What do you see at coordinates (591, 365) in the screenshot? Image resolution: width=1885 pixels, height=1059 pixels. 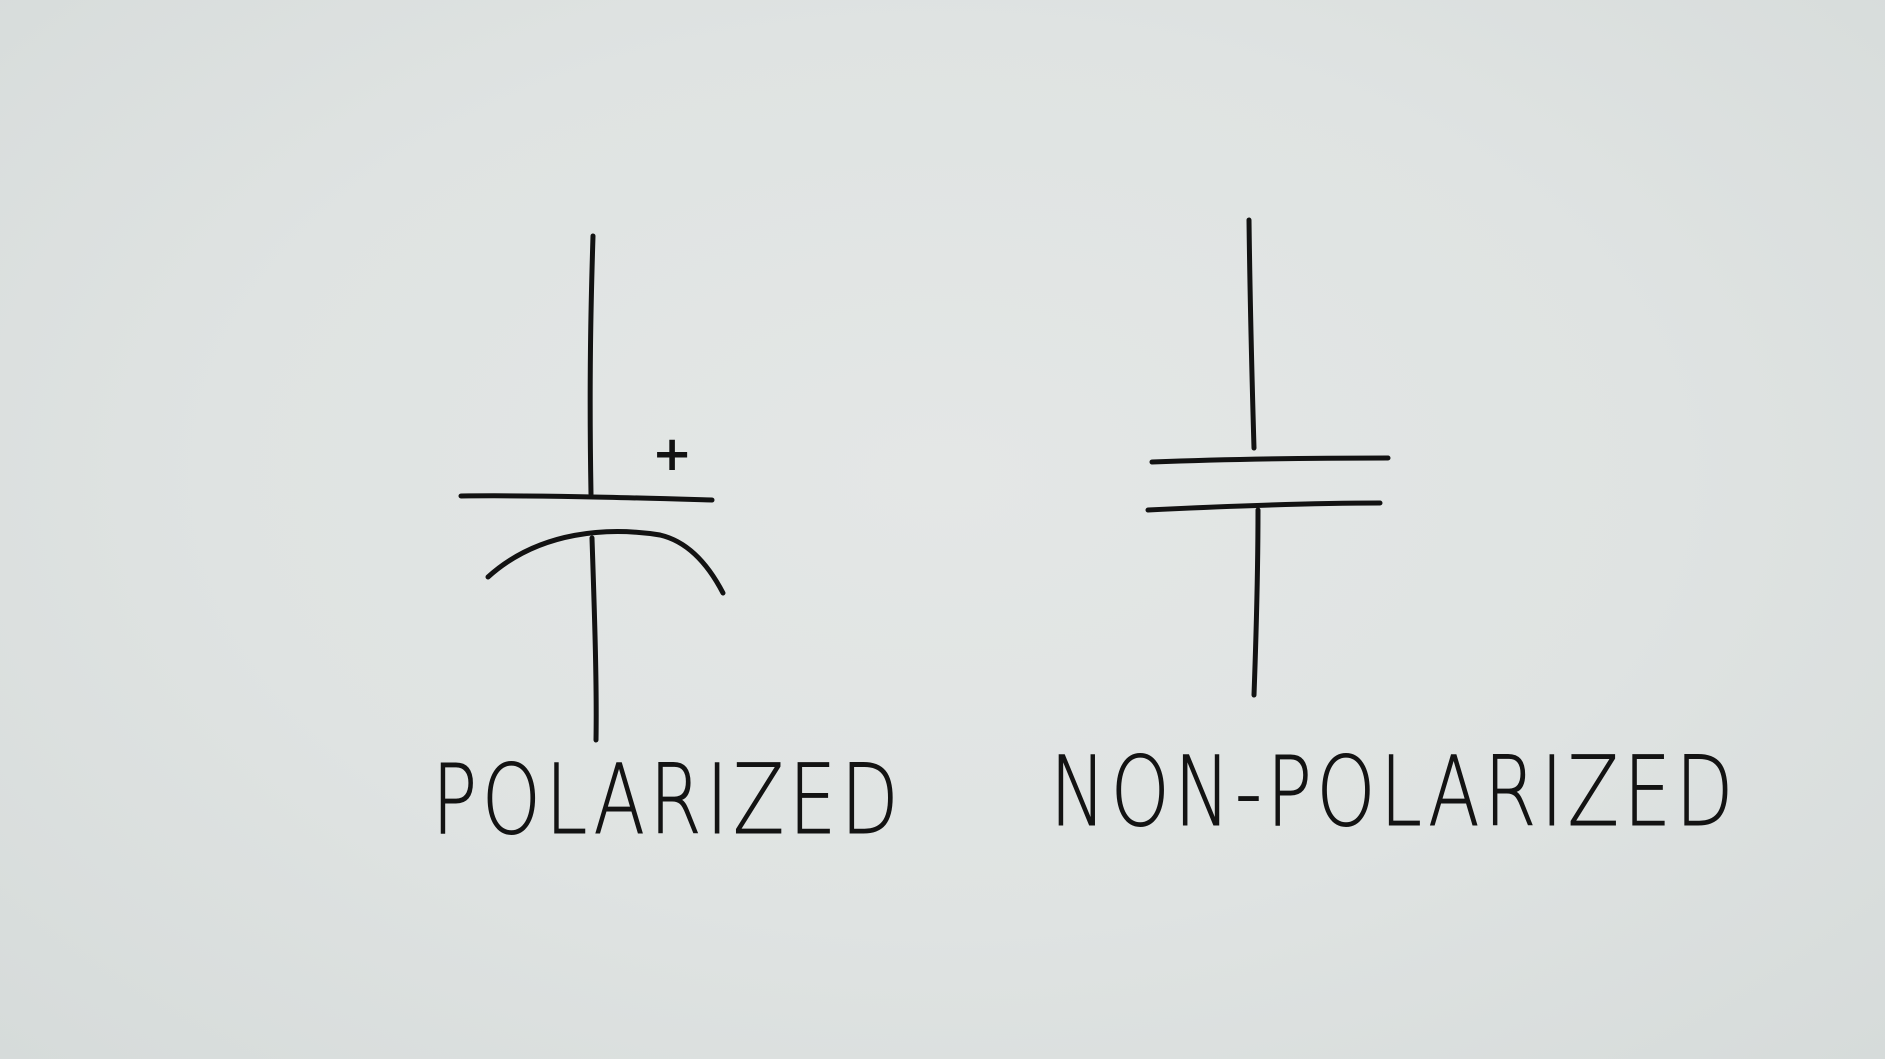 I see `polarized-top-lead` at bounding box center [591, 365].